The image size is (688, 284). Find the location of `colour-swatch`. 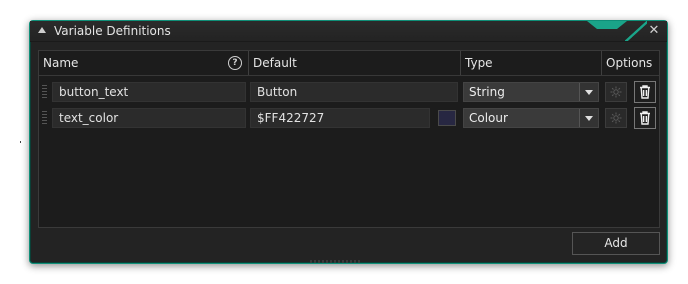

colour-swatch is located at coordinates (447, 118).